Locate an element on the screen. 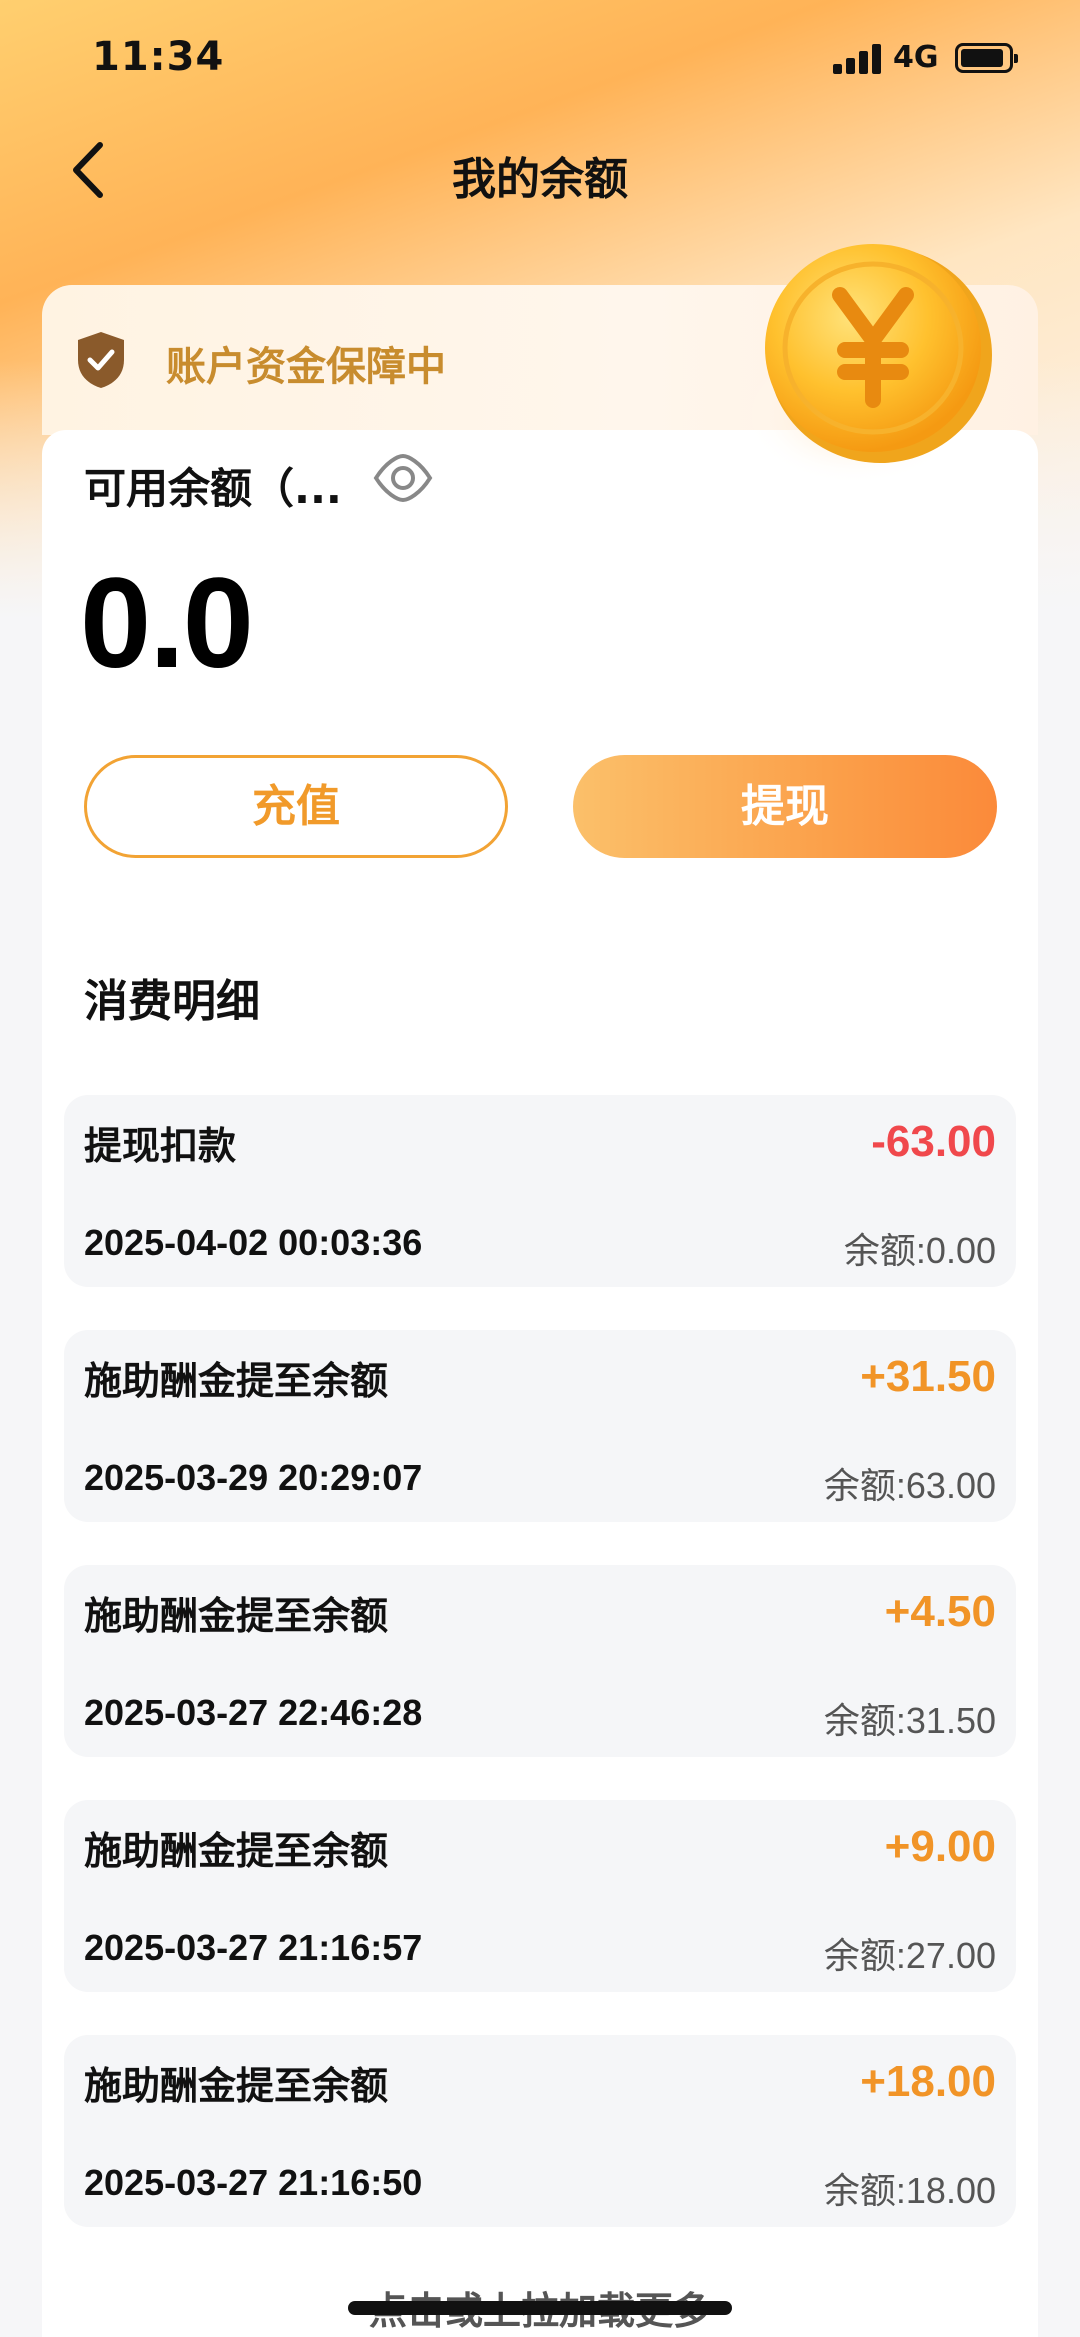 The image size is (1080, 2337). recharge-button: 充值 is located at coordinates (296, 806).